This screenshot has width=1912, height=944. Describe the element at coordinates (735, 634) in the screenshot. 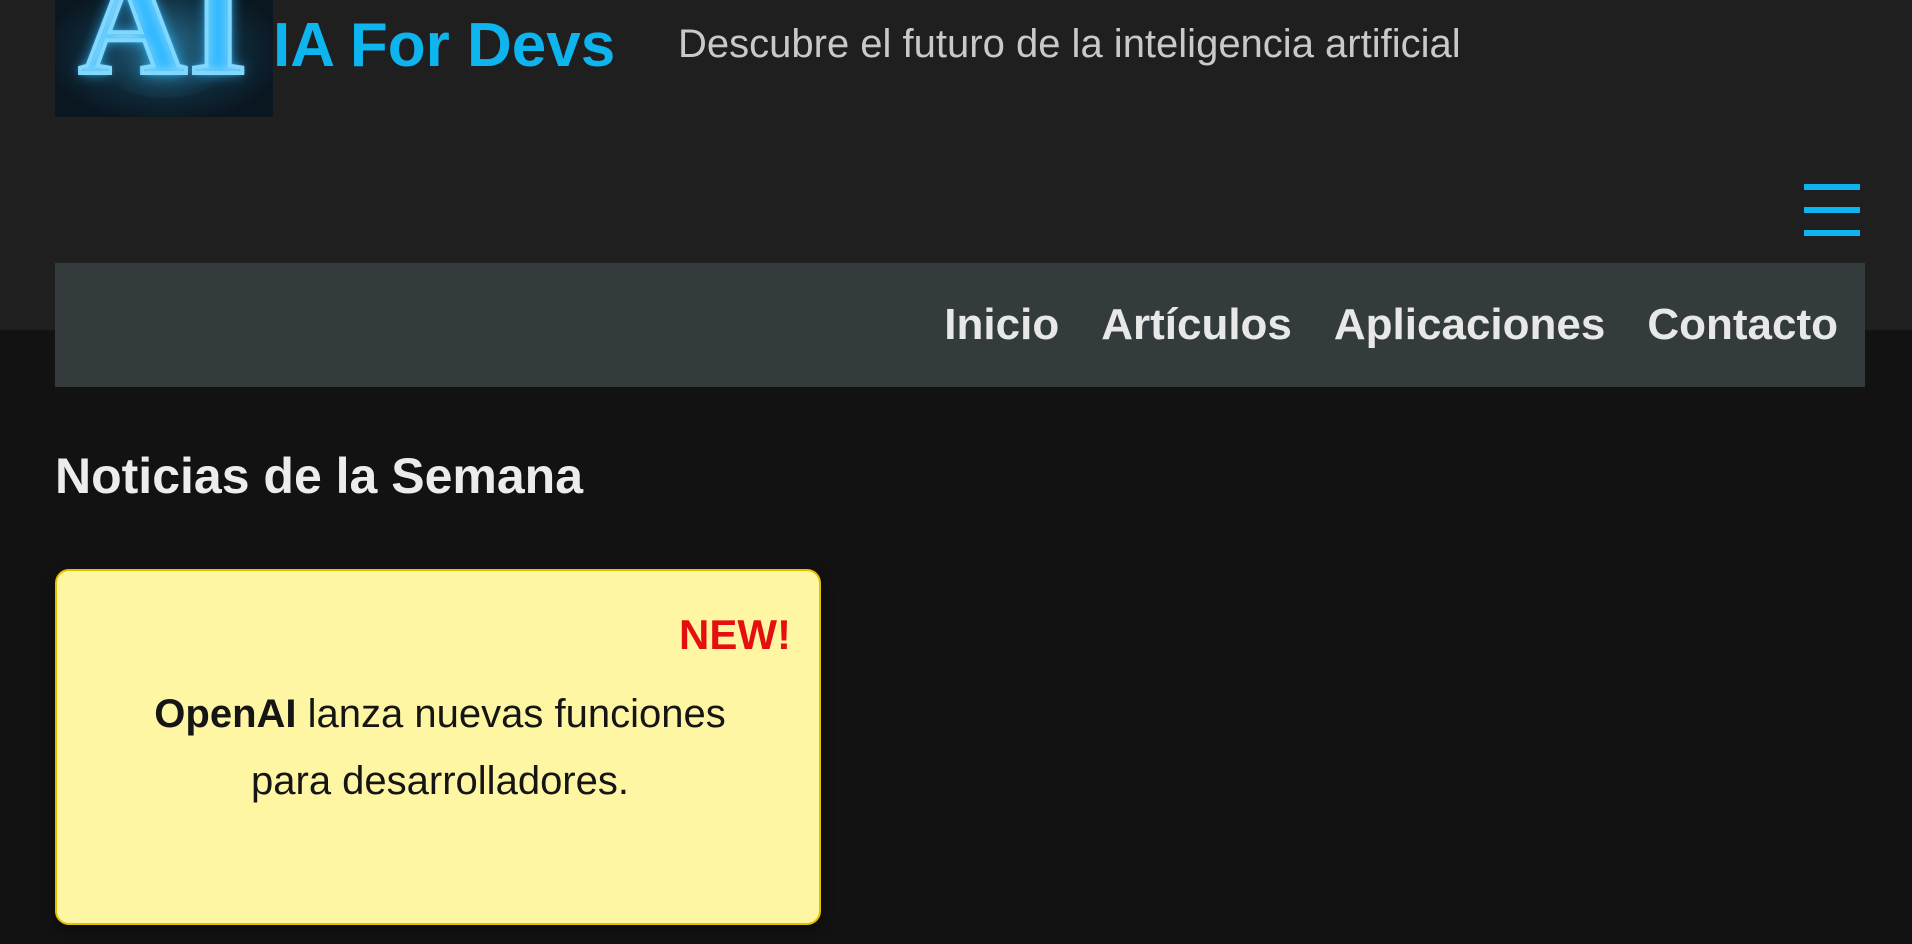

I see `new-badge: NEW!` at that location.